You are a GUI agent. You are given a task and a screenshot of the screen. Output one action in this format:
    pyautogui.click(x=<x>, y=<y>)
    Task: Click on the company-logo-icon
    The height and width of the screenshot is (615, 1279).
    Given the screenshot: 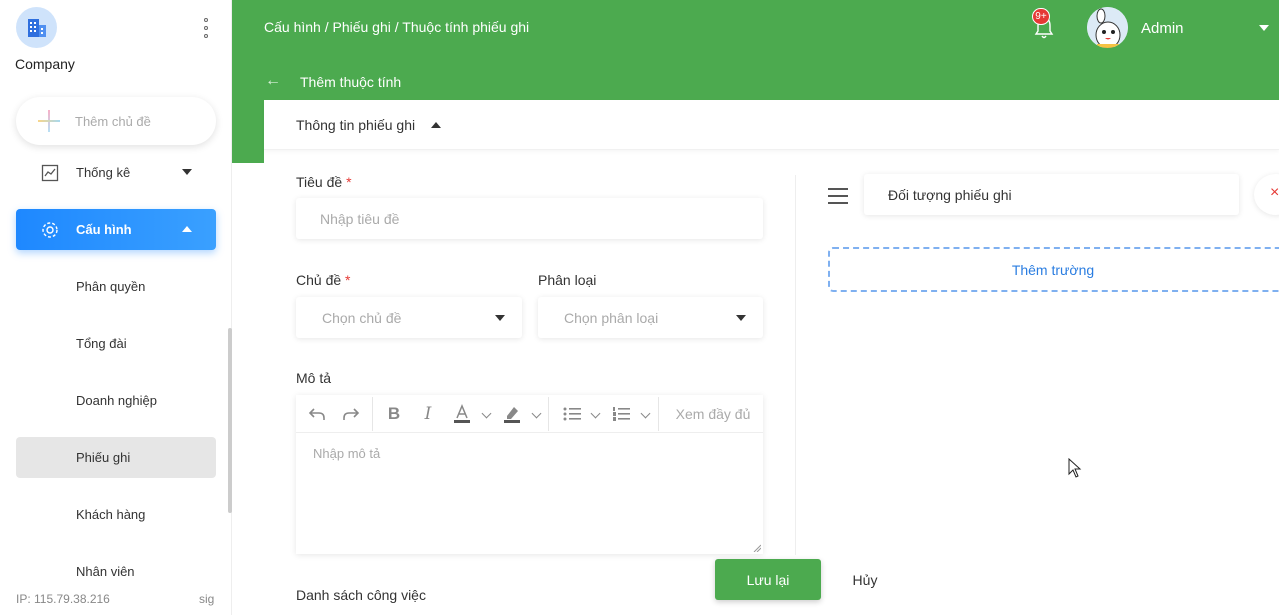 What is the action you would take?
    pyautogui.click(x=36, y=27)
    